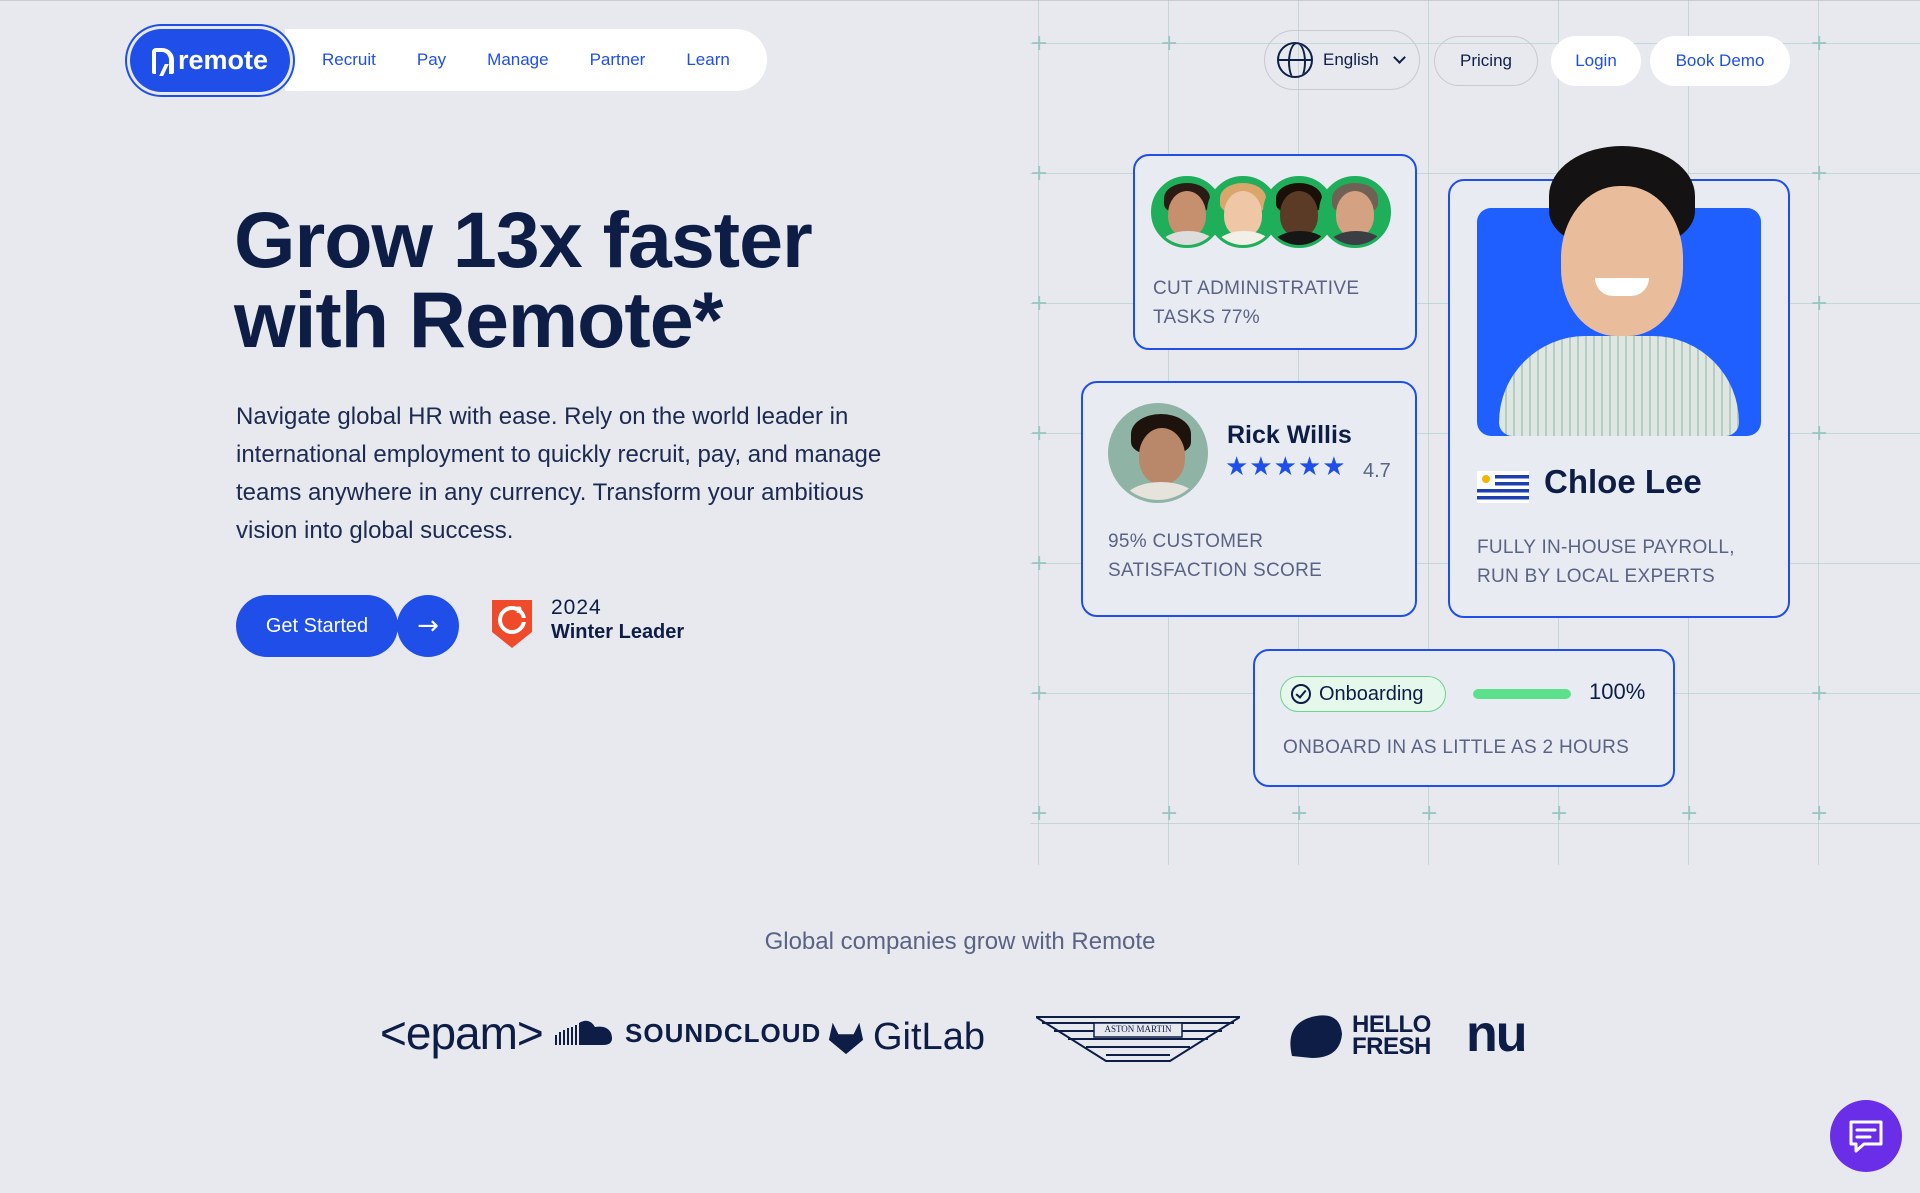 The height and width of the screenshot is (1193, 1920). I want to click on get-started-button: Get Started, so click(317, 626).